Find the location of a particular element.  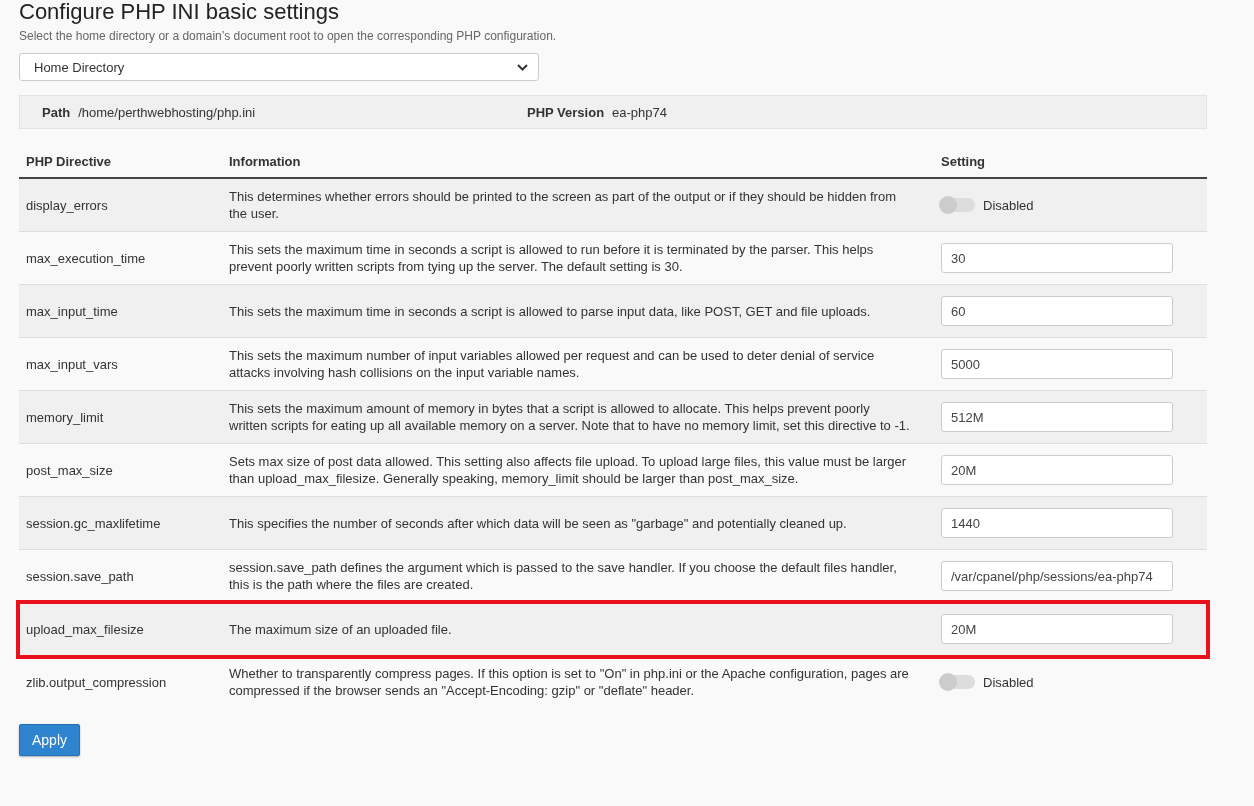

directive-info: This determines whether errors should be printed to the screen as part of the output or if they should be hidden from the user. is located at coordinates (562, 205).